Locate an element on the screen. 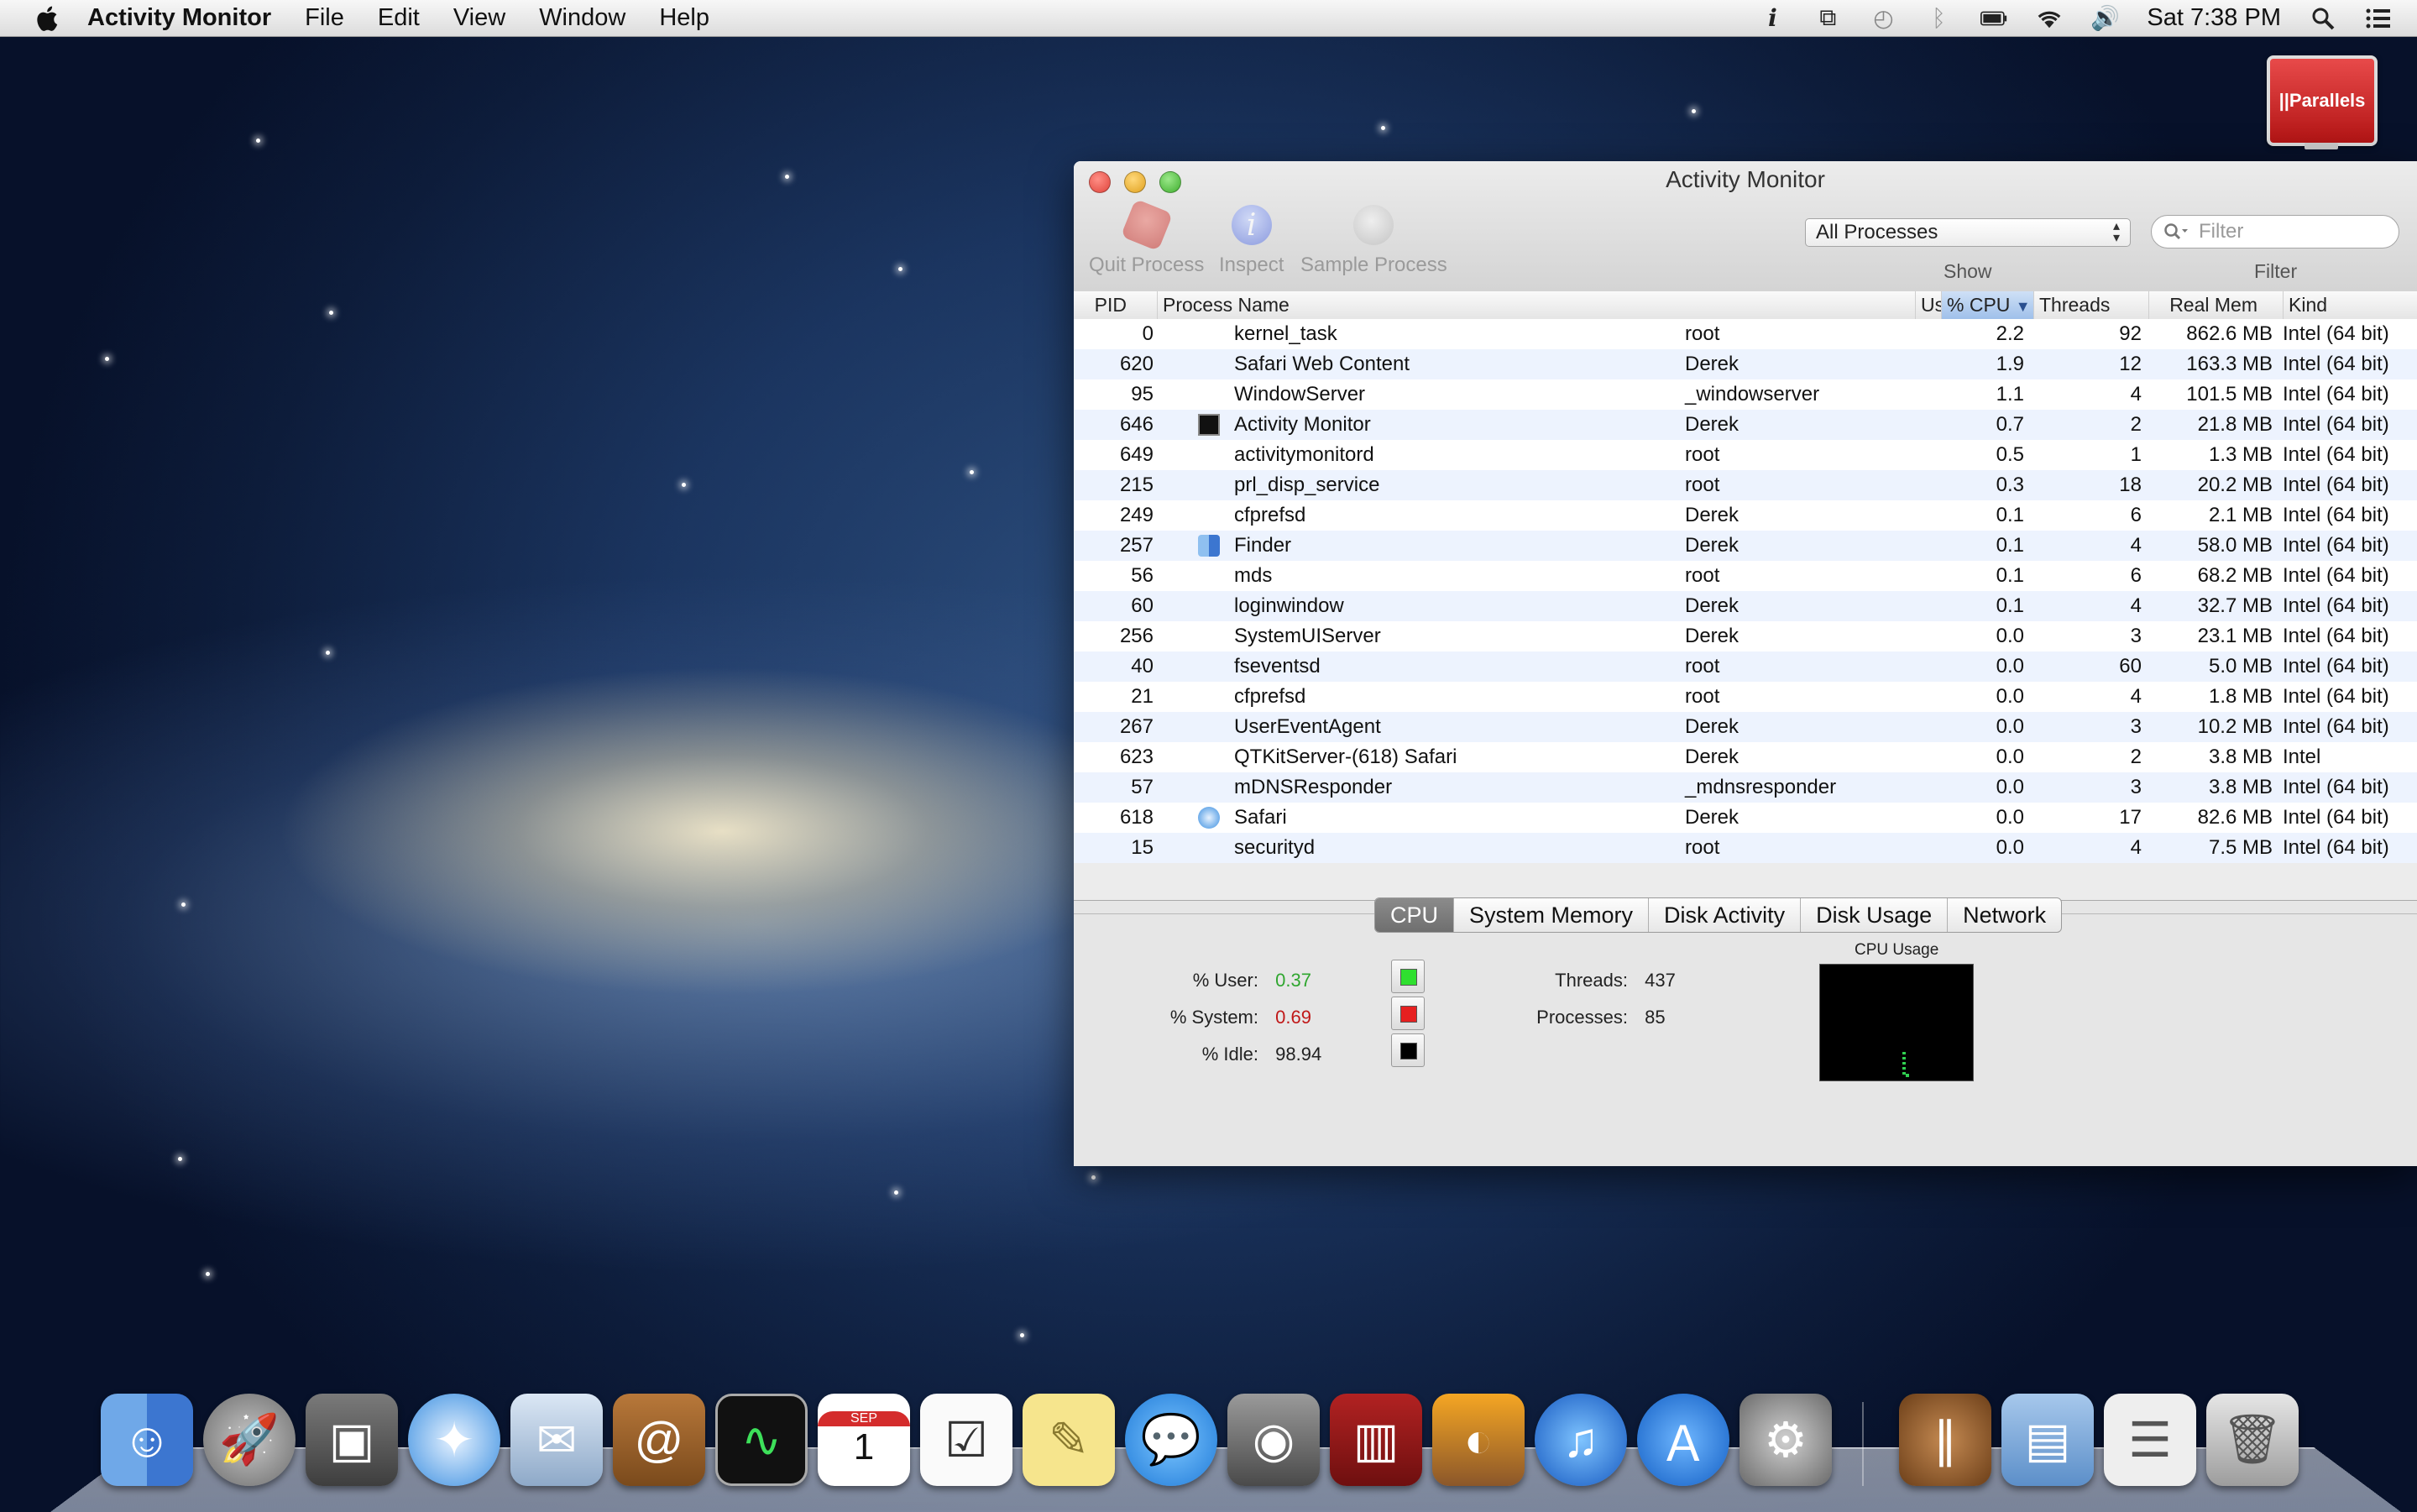 Image resolution: width=2417 pixels, height=1512 pixels. table-row: 15 securityd root 0.0 4 7.5 MB Intel (64 bit) is located at coordinates (1745, 848).